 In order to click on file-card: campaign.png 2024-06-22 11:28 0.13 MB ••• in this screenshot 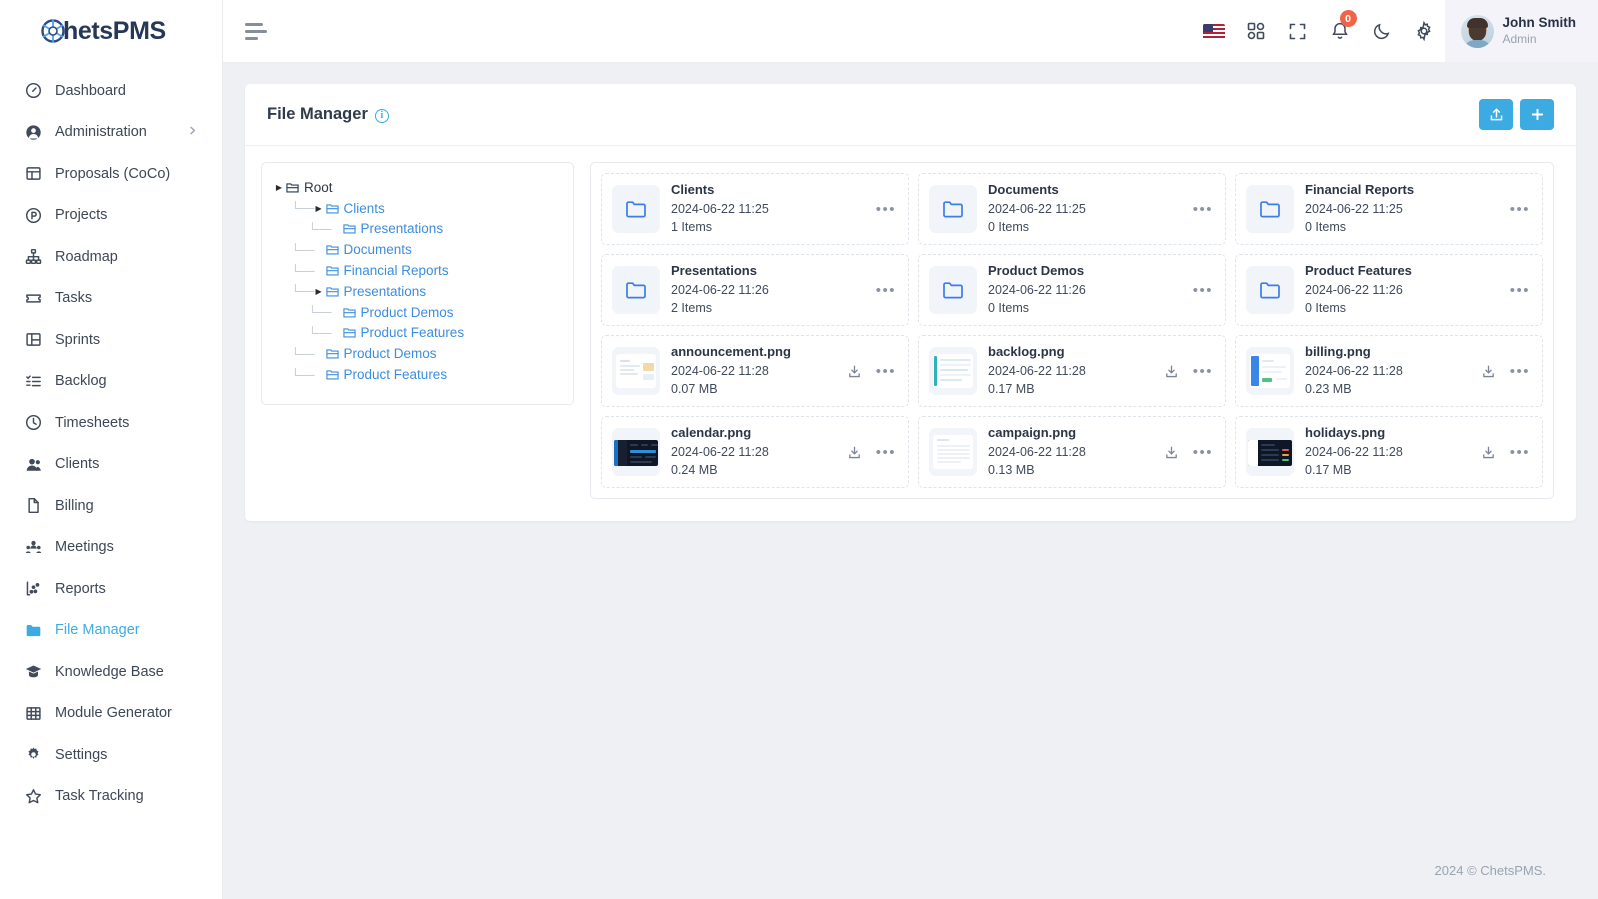, I will do `click(1072, 452)`.